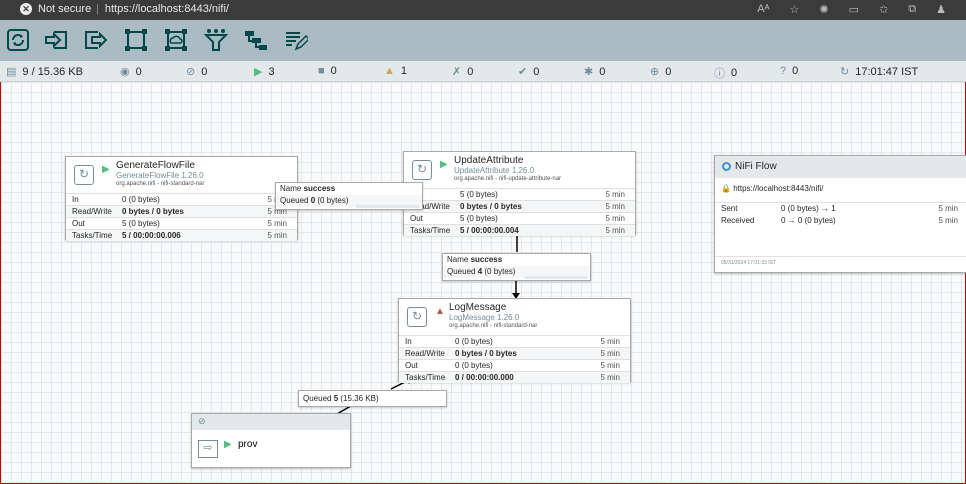  I want to click on refresh-icon: ↻, so click(844, 71).